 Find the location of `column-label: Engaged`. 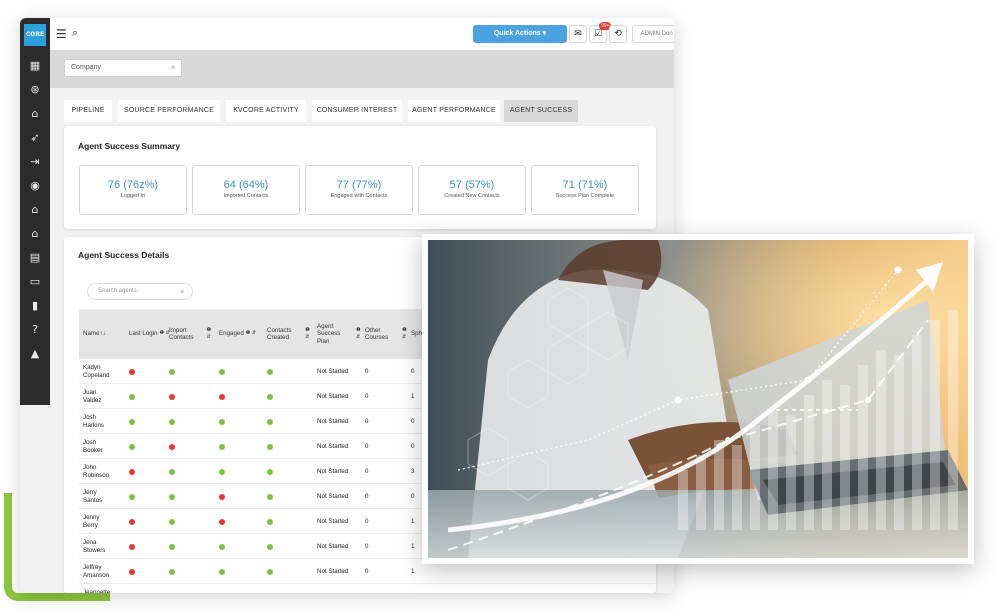

column-label: Engaged is located at coordinates (231, 334).